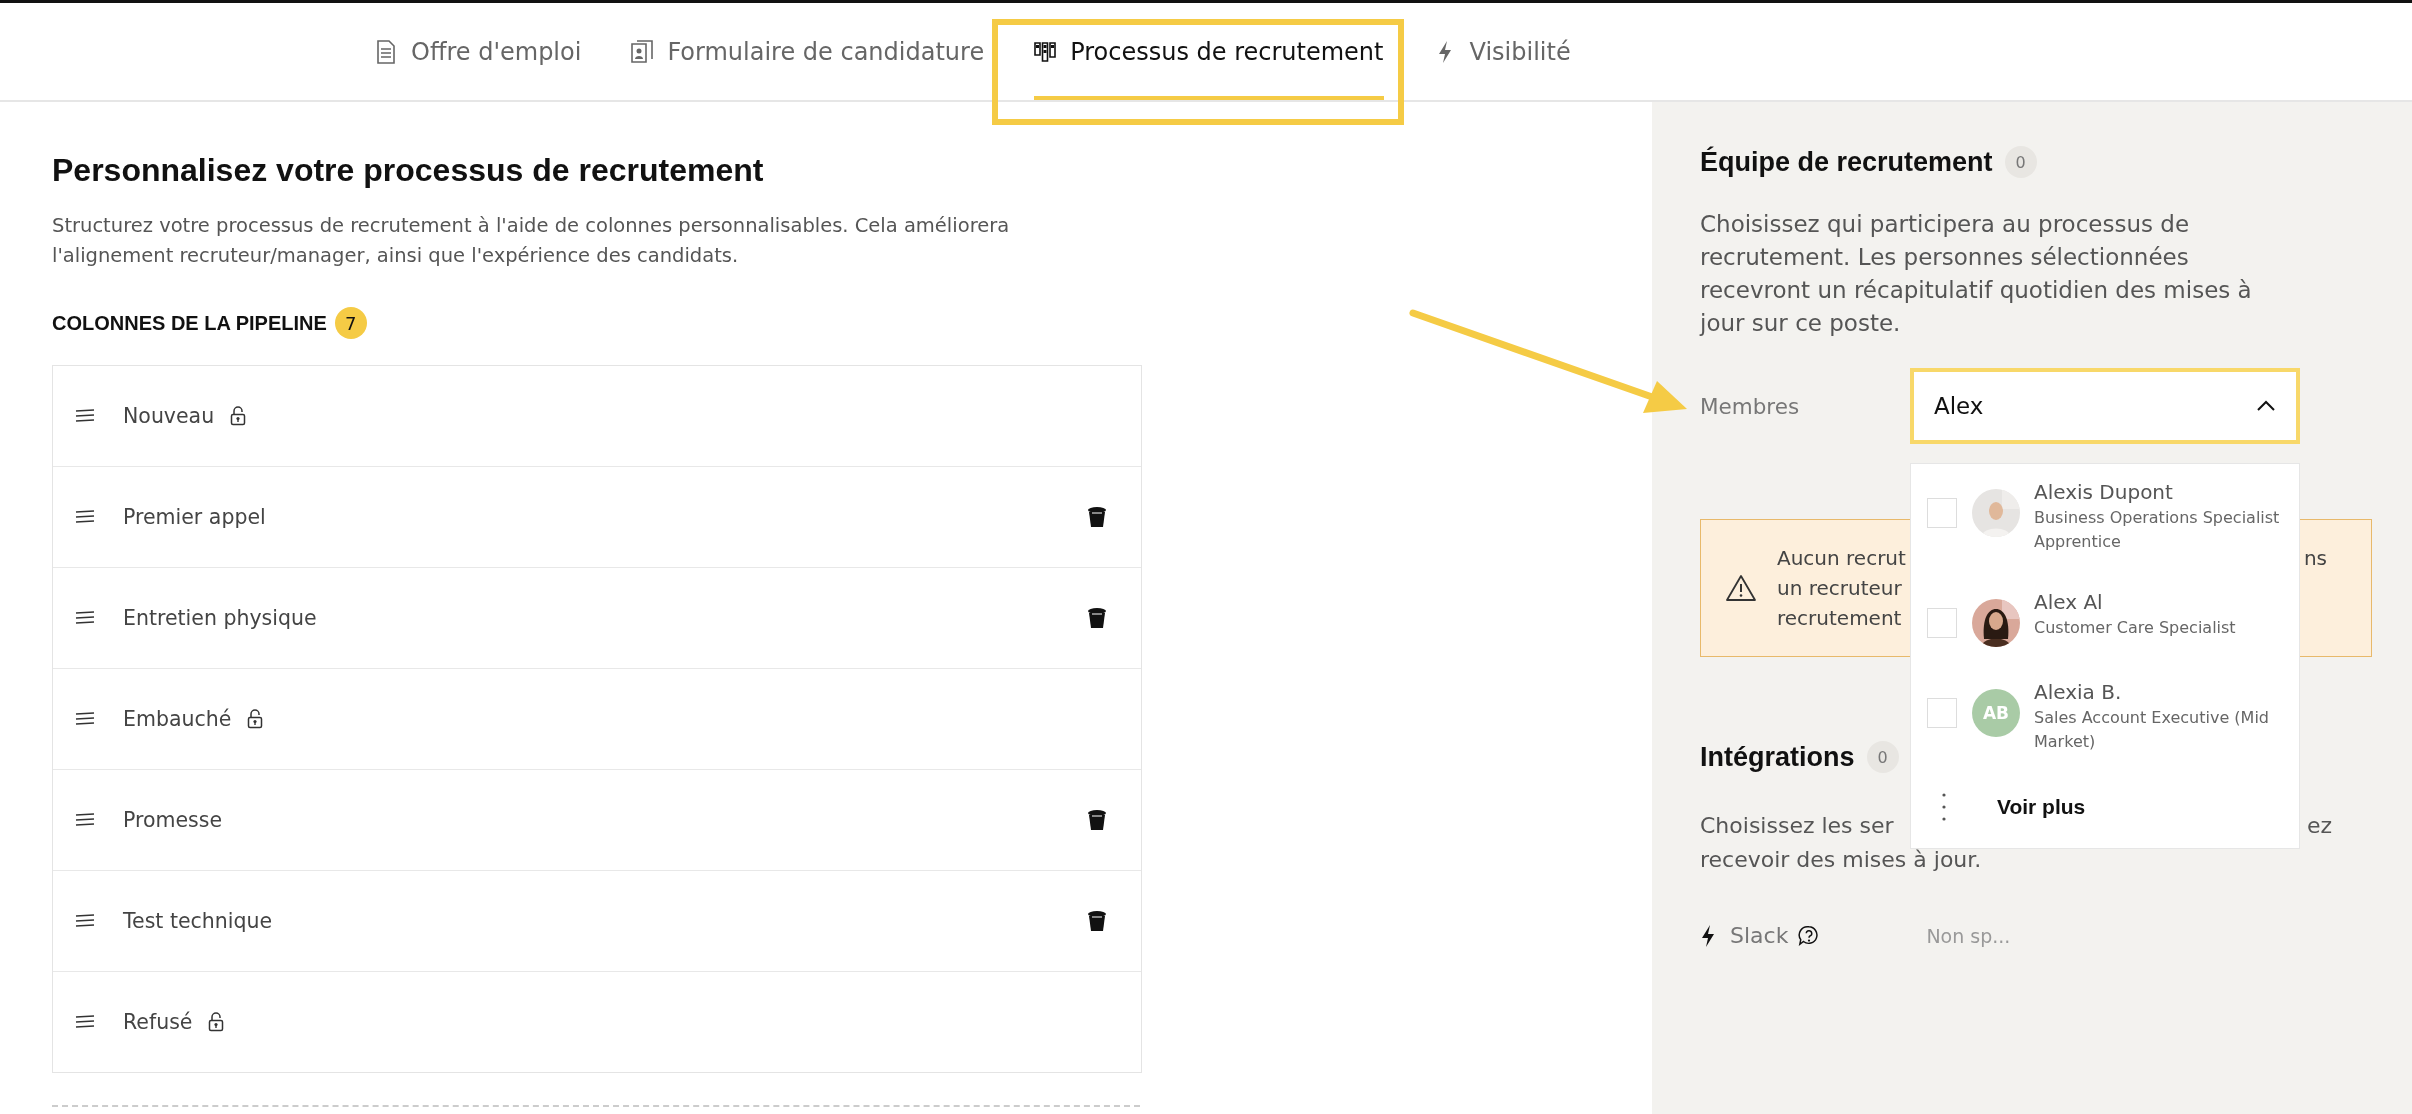 The image size is (2412, 1114). Describe the element at coordinates (597, 920) in the screenshot. I see `pipeline-column-row: Test technique` at that location.